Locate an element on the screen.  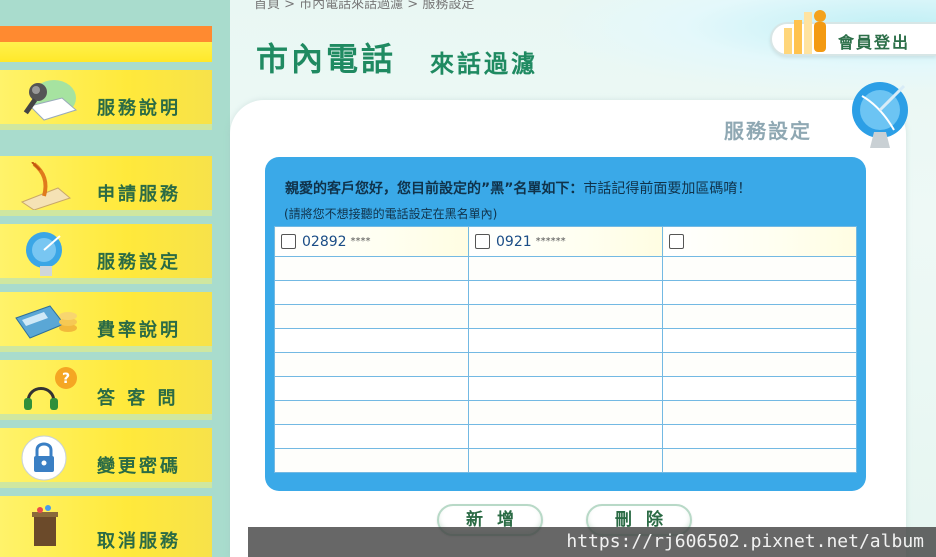
sidebar-item-label: 申請服務 is located at coordinates (139, 194).